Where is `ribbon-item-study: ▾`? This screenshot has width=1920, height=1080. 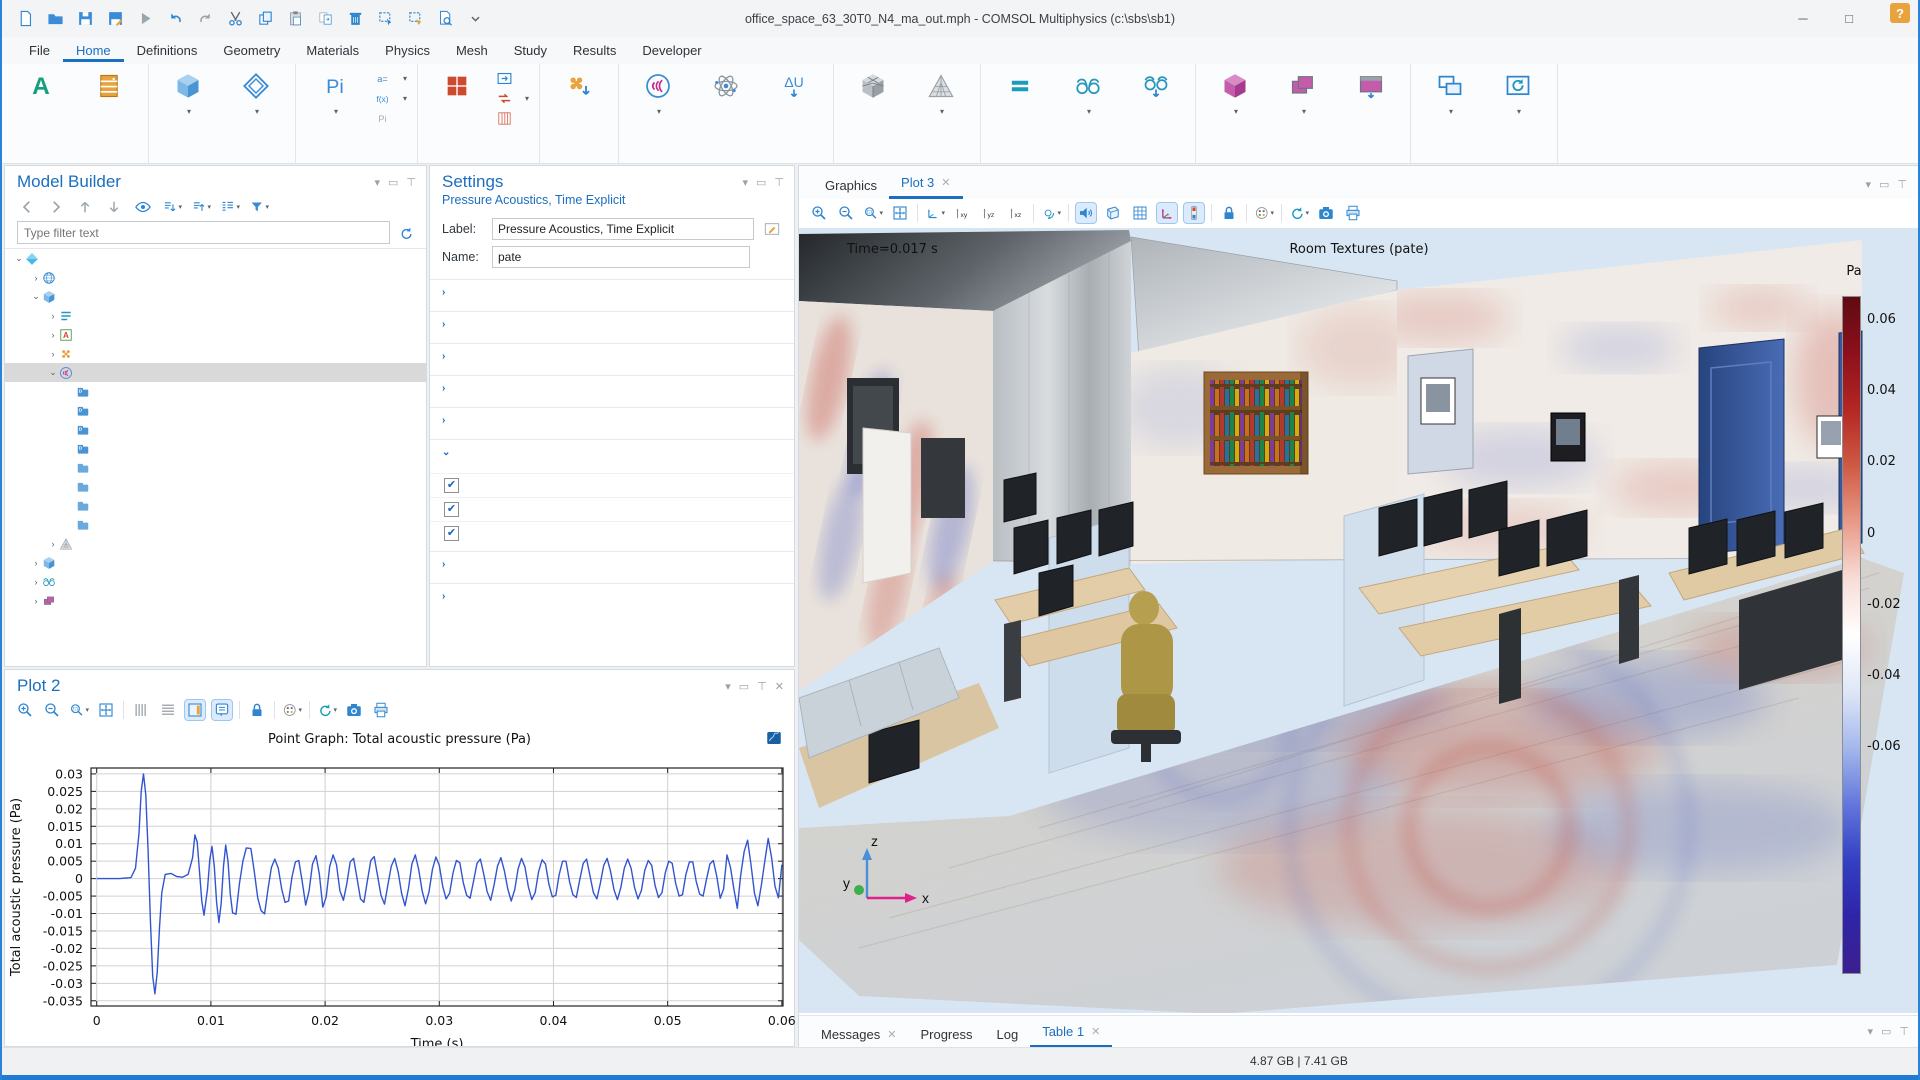 ribbon-item-study: ▾ is located at coordinates (1088, 106).